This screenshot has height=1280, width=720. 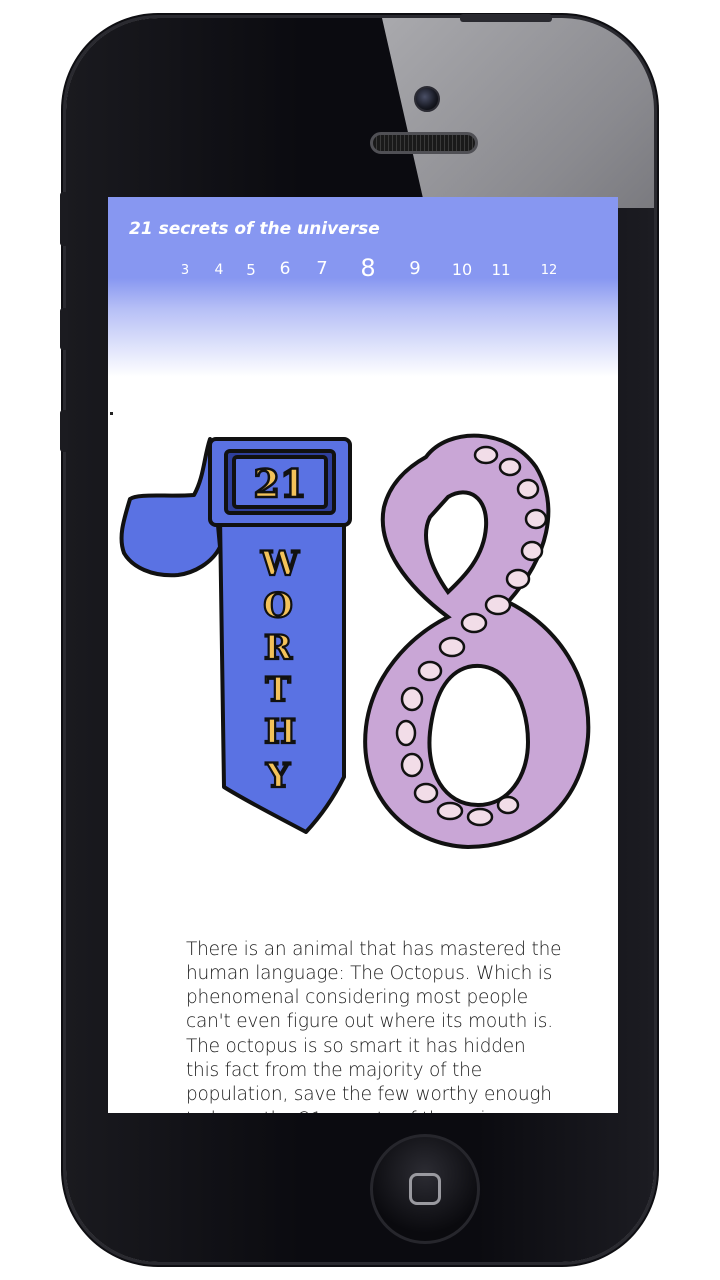 What do you see at coordinates (280, 564) in the screenshot?
I see `ribbon-letter: W` at bounding box center [280, 564].